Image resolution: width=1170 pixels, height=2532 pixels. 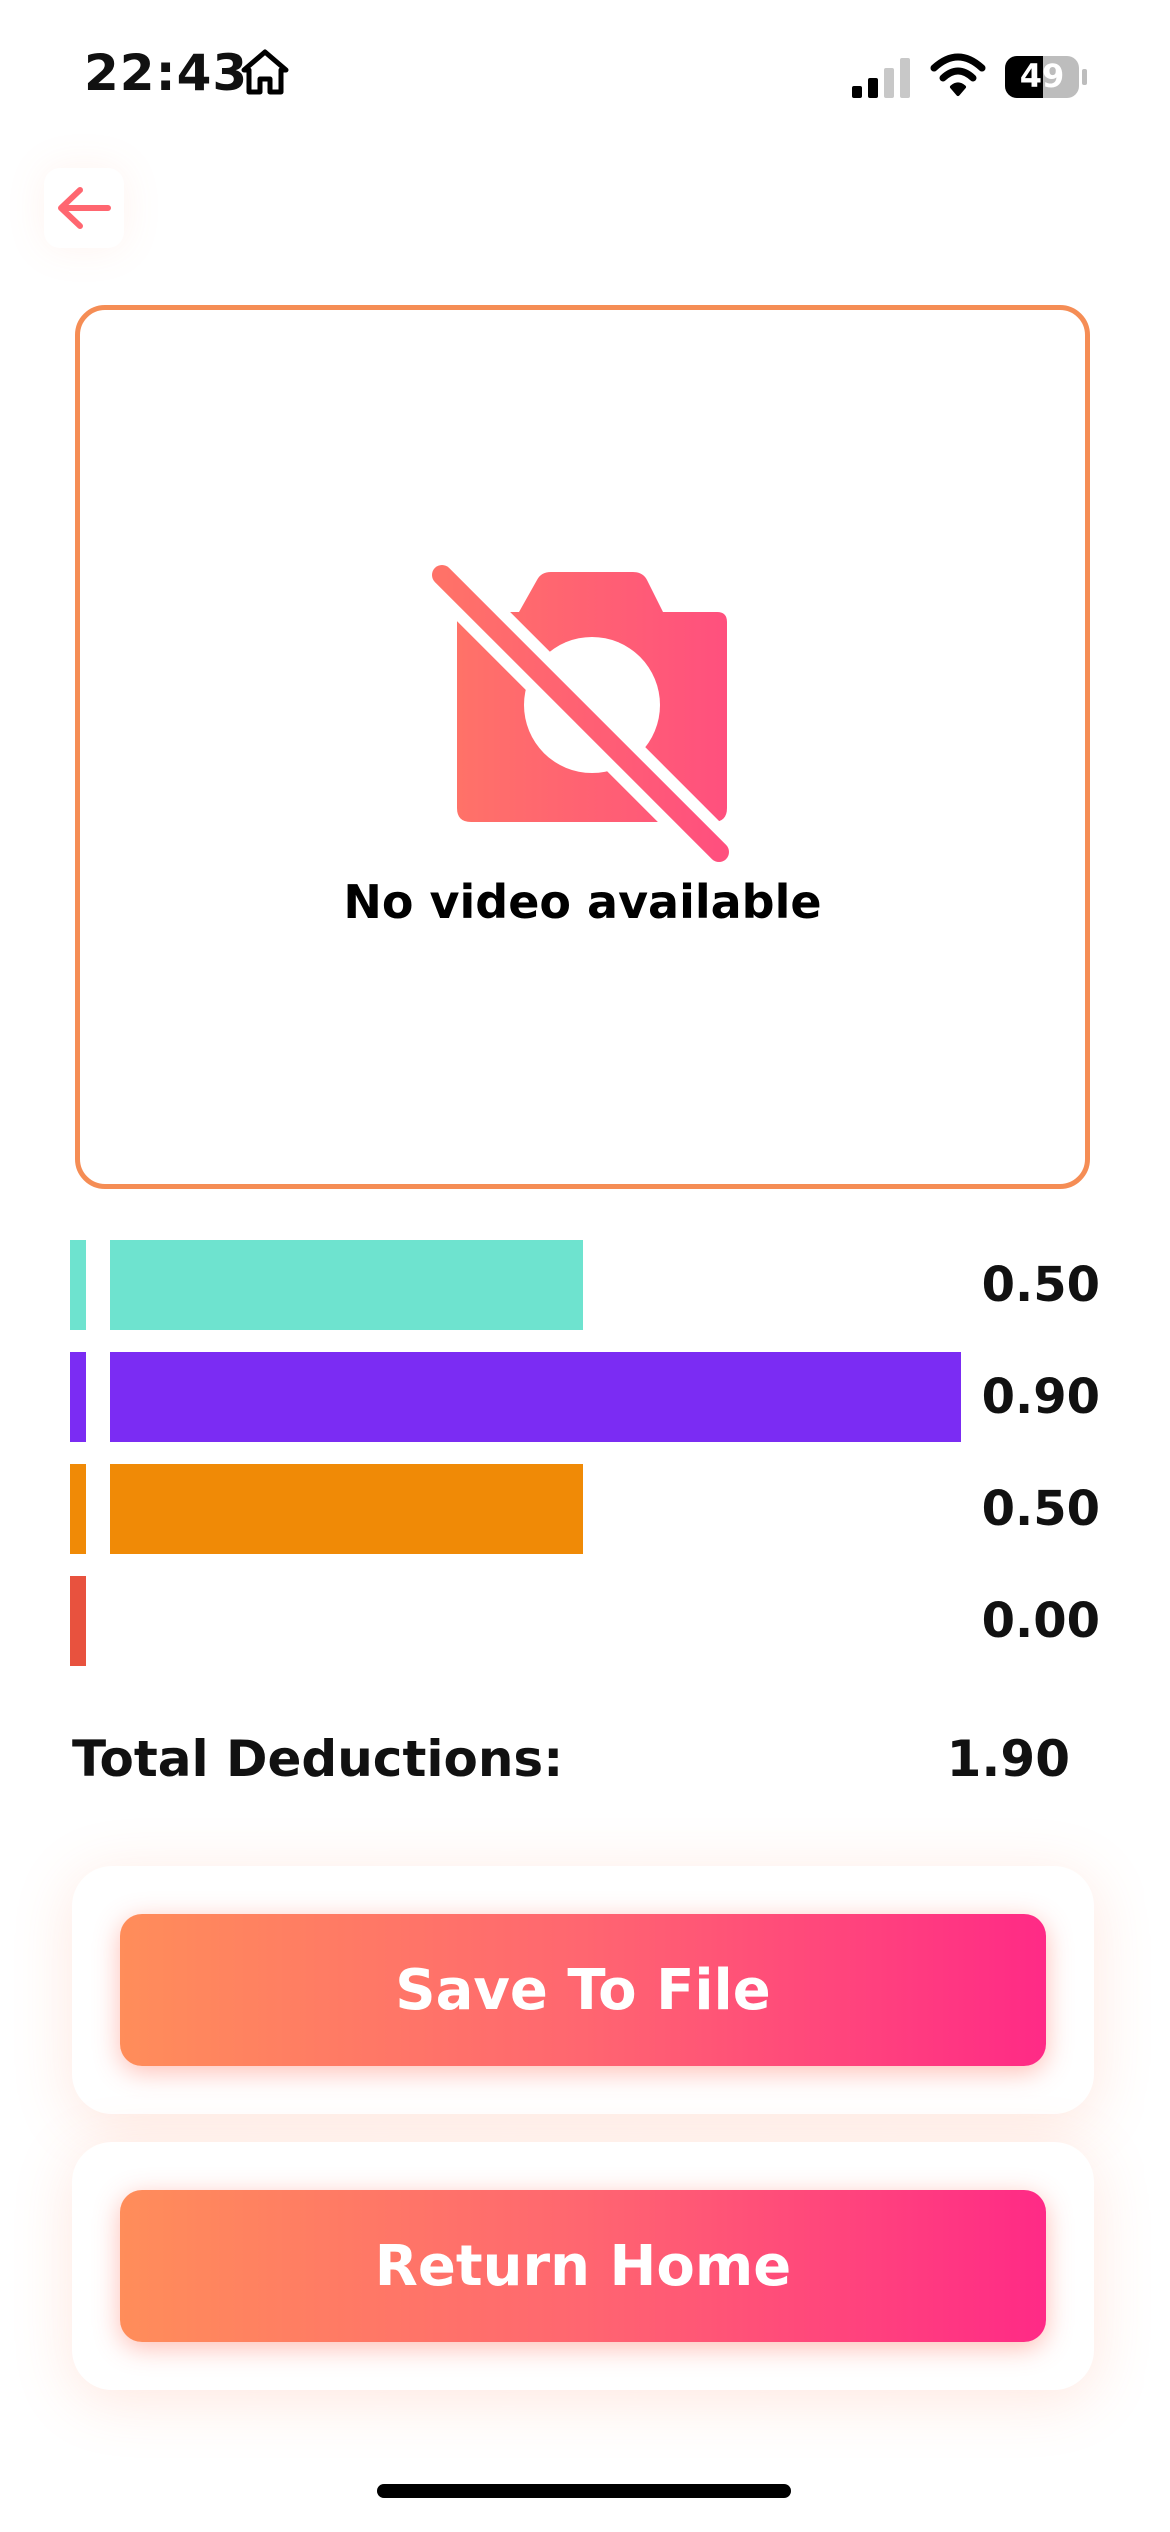 I want to click on total-deductions-value: 1.90, so click(x=1008, y=1759).